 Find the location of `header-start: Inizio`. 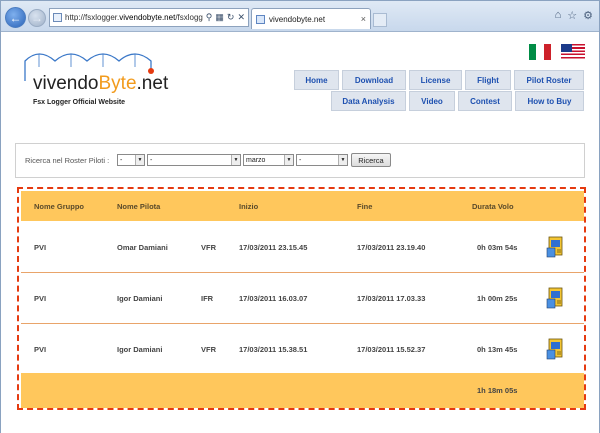

header-start: Inizio is located at coordinates (249, 206).